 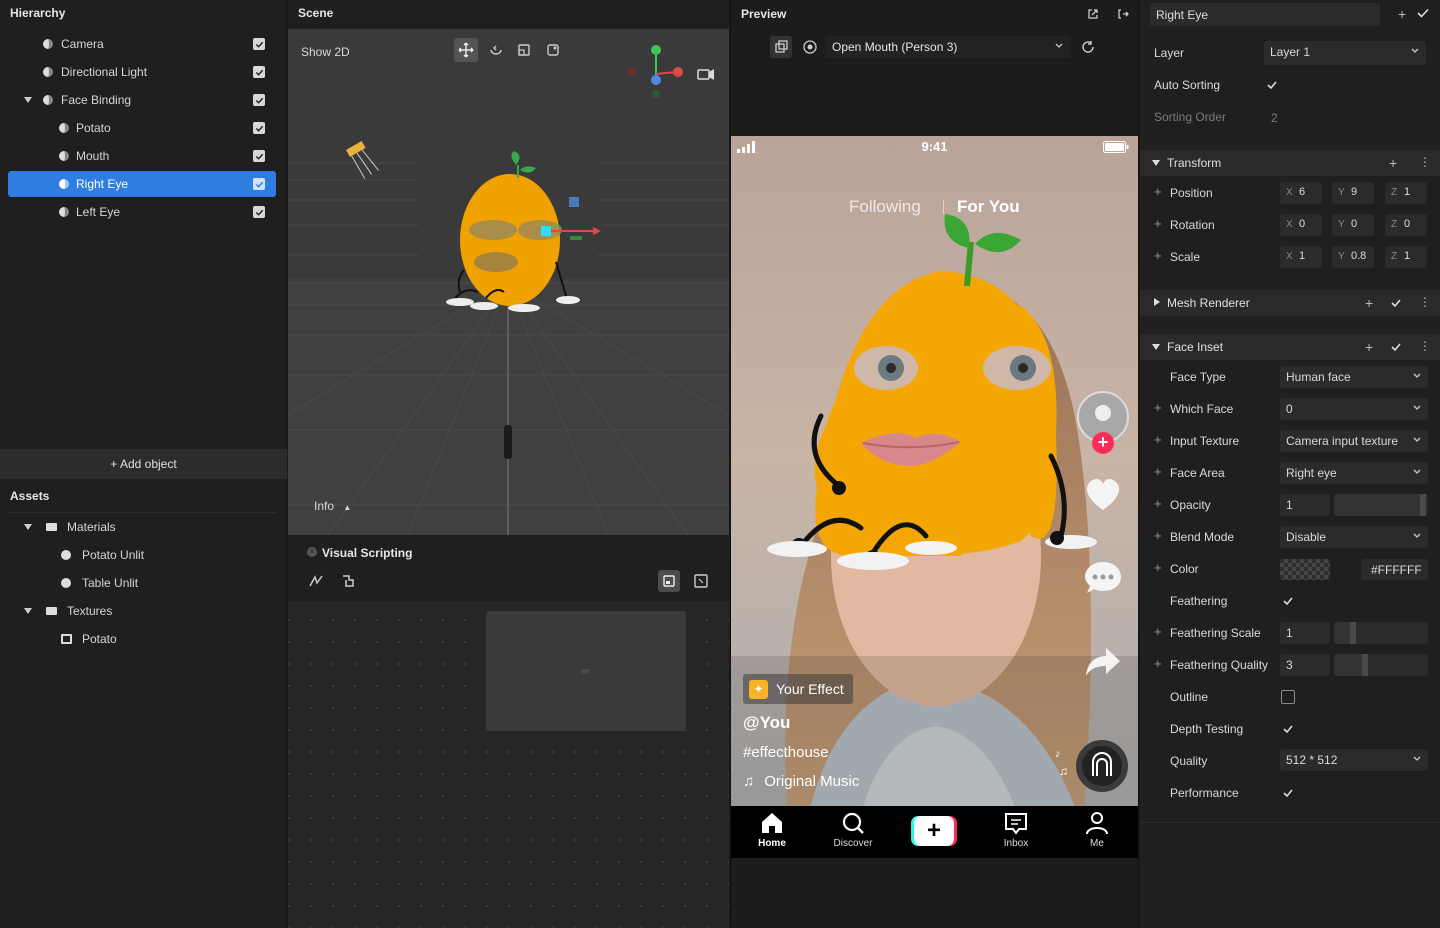 What do you see at coordinates (142, 184) in the screenshot?
I see `hierarchy-item-right-eye: Right Eye` at bounding box center [142, 184].